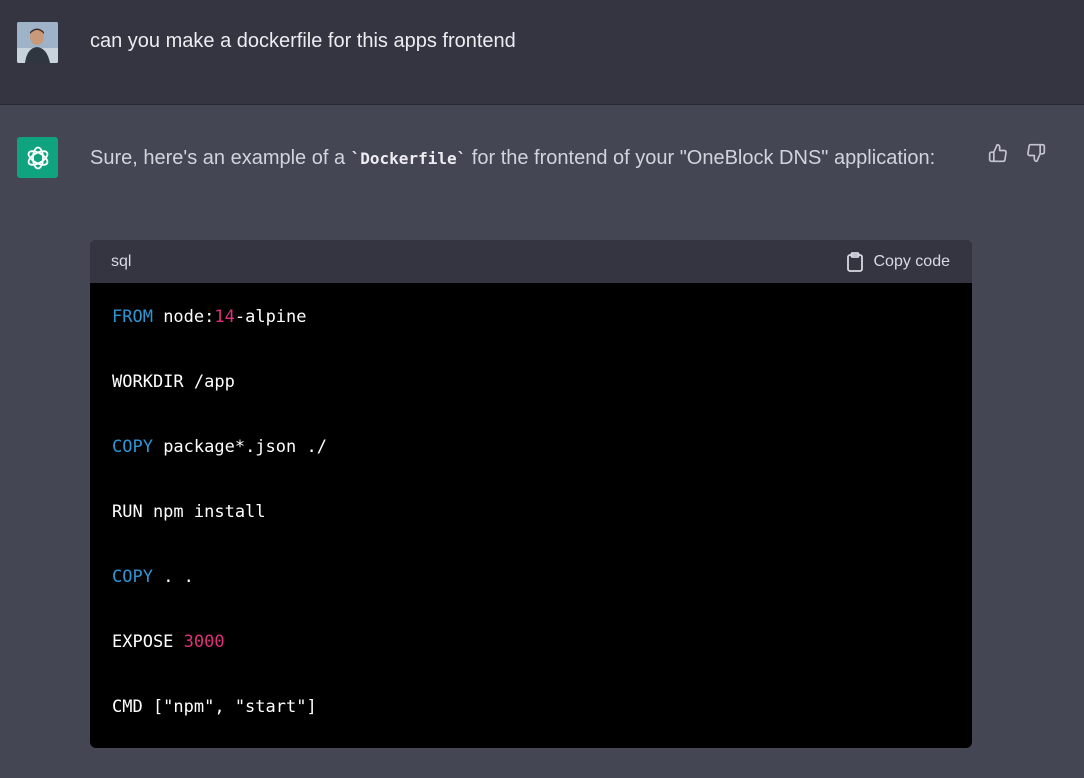  Describe the element at coordinates (148, 642) in the screenshot. I see `code-text: EXPOSE` at that location.